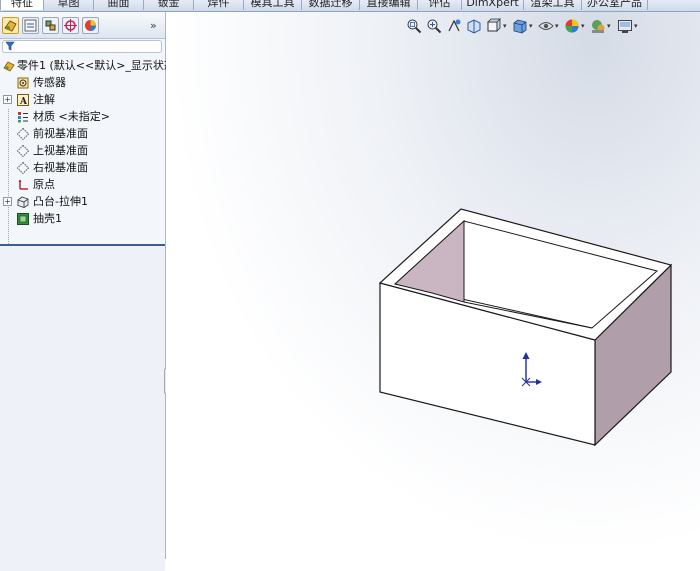 This screenshot has height=571, width=700. What do you see at coordinates (82, 46) in the screenshot?
I see `tree-filter-input` at bounding box center [82, 46].